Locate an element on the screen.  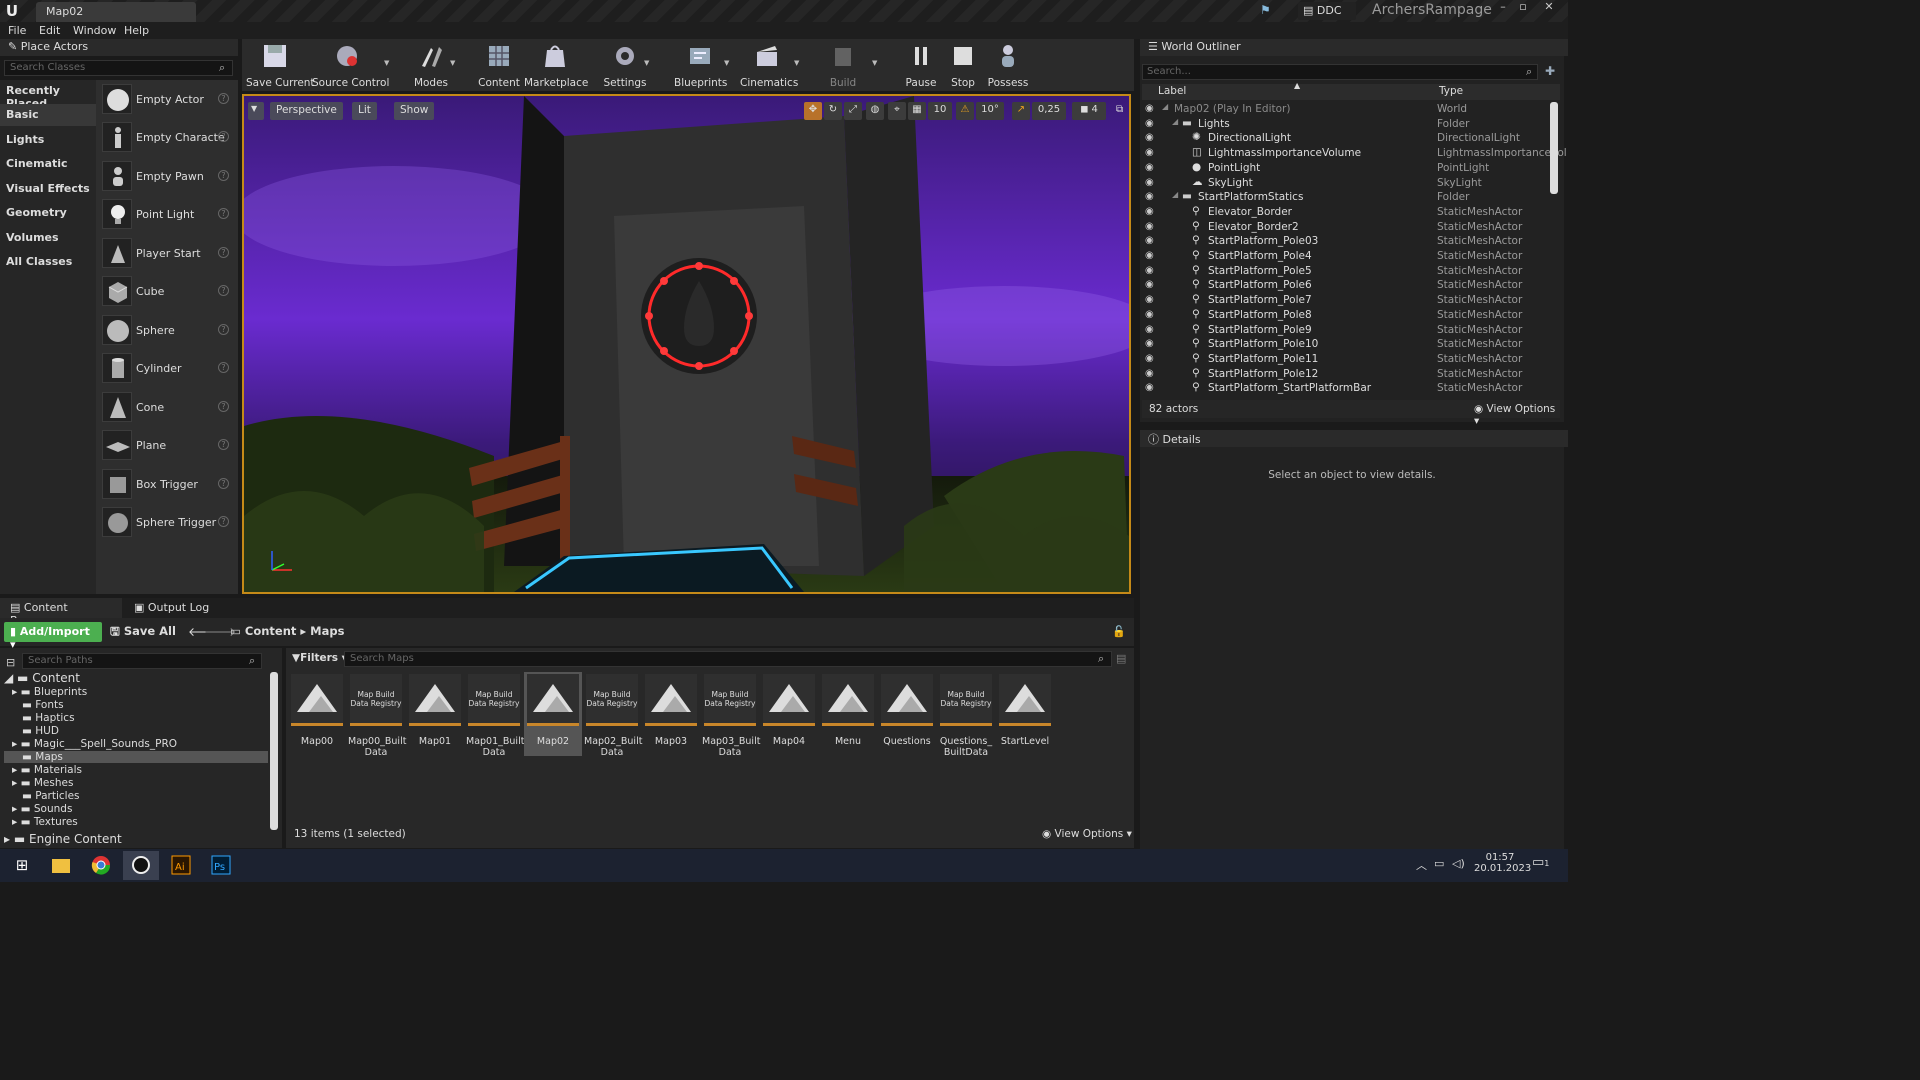
tree-folder: ▬ Particles is located at coordinates (51, 796).